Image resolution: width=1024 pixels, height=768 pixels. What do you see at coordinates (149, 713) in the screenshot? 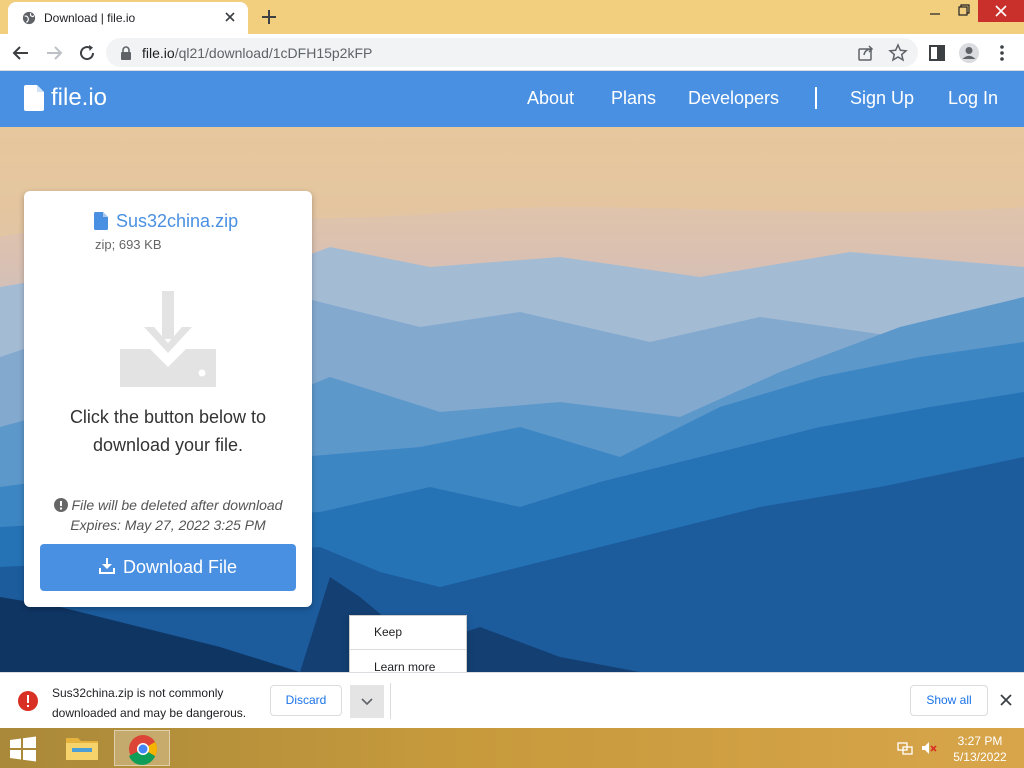
I see `warning-line-2: downloaded and may be dangerous.` at bounding box center [149, 713].